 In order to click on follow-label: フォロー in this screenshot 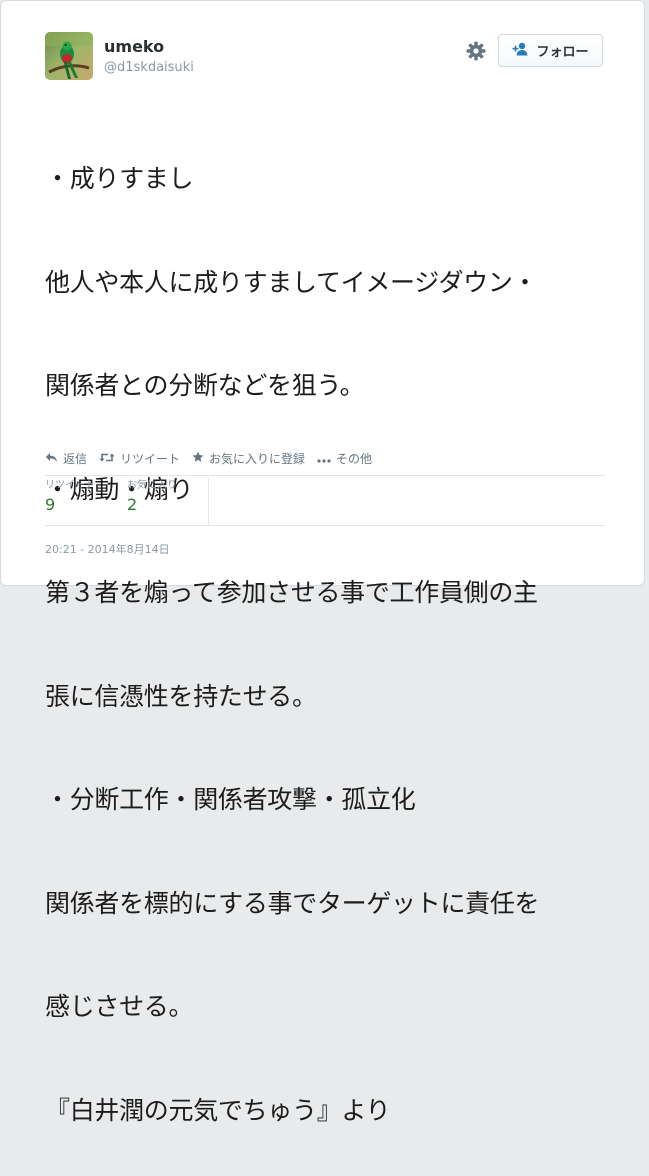, I will do `click(562, 52)`.